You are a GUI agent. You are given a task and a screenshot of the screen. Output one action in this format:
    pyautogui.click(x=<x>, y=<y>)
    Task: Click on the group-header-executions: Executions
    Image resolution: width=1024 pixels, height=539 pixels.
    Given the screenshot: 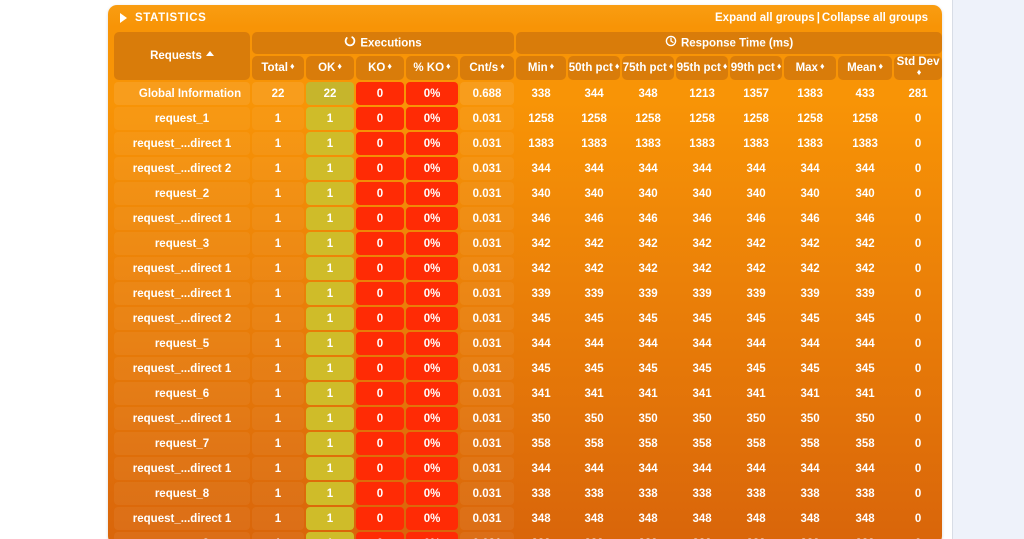 What is the action you would take?
    pyautogui.click(x=383, y=43)
    